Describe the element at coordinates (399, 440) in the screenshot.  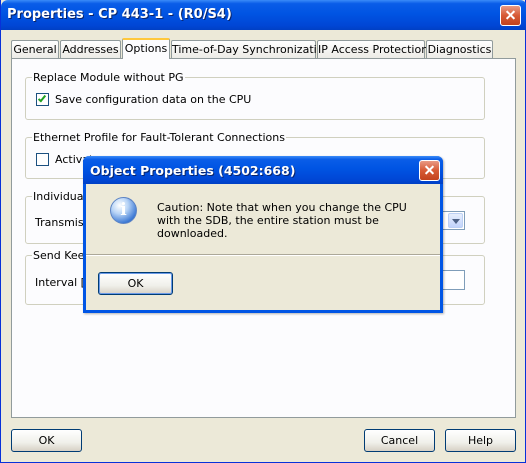
I see `cancel-button: Cancel` at that location.